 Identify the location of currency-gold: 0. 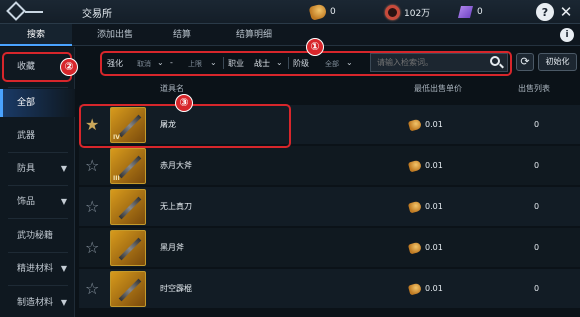
(322, 12).